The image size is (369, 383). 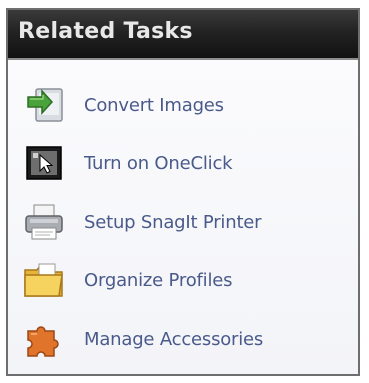 I want to click on task-convert-images: Convert Images, so click(x=182, y=105).